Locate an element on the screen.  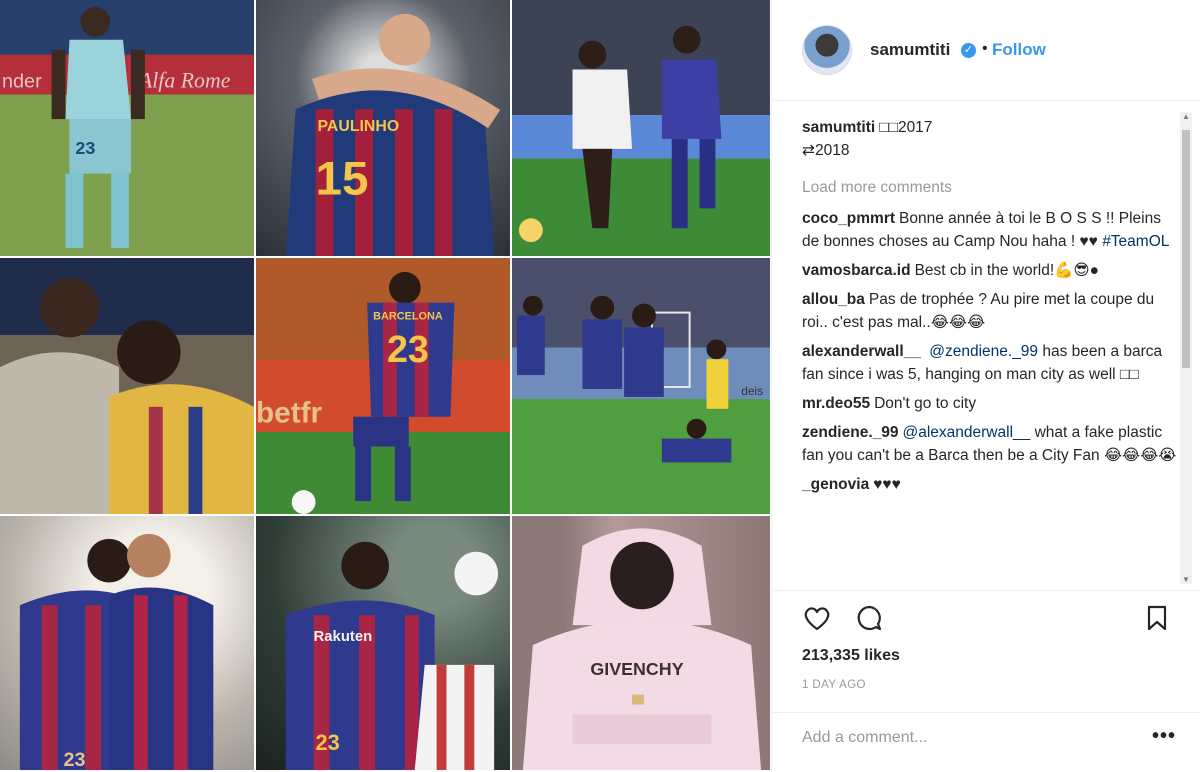
photo-player-light-blue-kit: nder Alfa Rome 23 is located at coordinates (128, 129).